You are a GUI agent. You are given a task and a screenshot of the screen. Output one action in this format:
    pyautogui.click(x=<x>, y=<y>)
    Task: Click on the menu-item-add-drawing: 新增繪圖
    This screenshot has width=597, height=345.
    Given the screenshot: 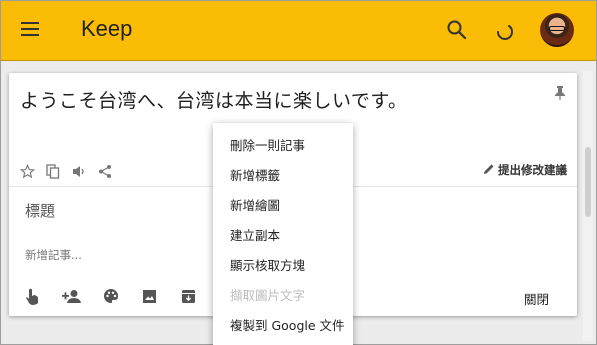 What is the action you would take?
    pyautogui.click(x=283, y=206)
    